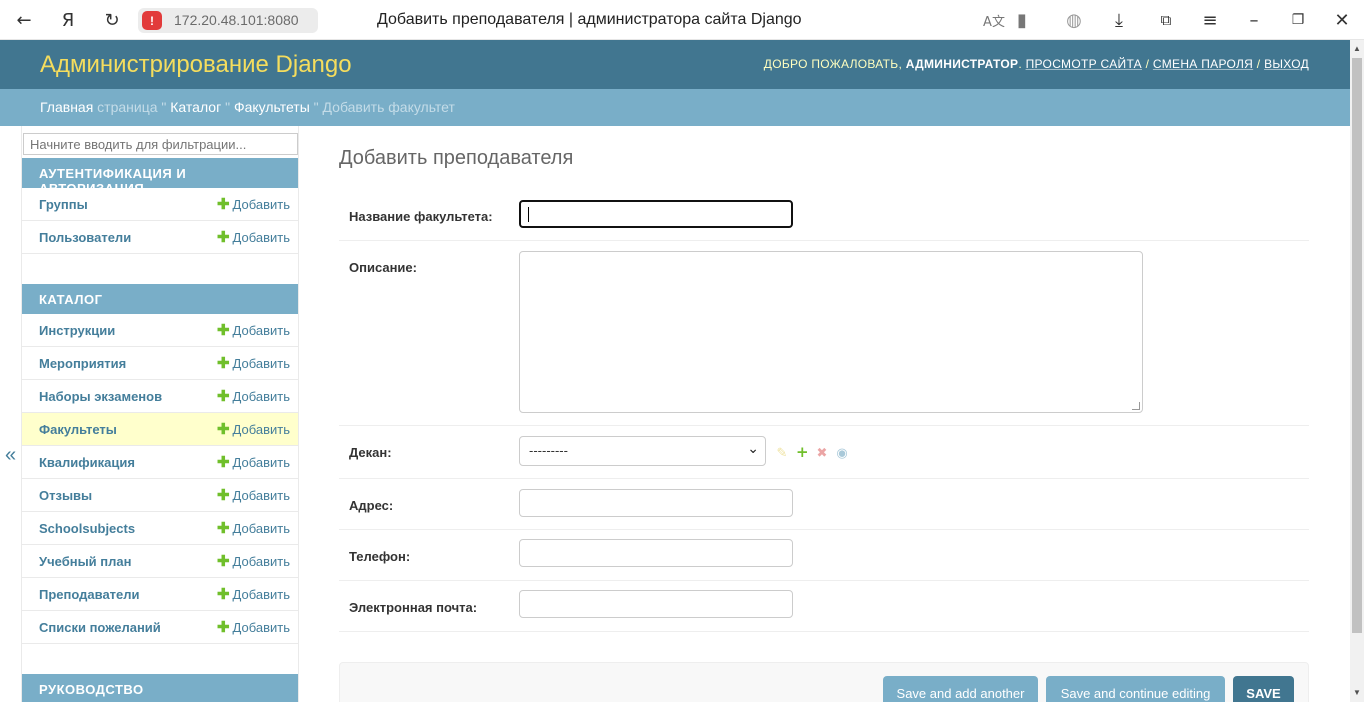  Describe the element at coordinates (1357, 48) in the screenshot. I see `scroll-up-icon: ▲` at that location.